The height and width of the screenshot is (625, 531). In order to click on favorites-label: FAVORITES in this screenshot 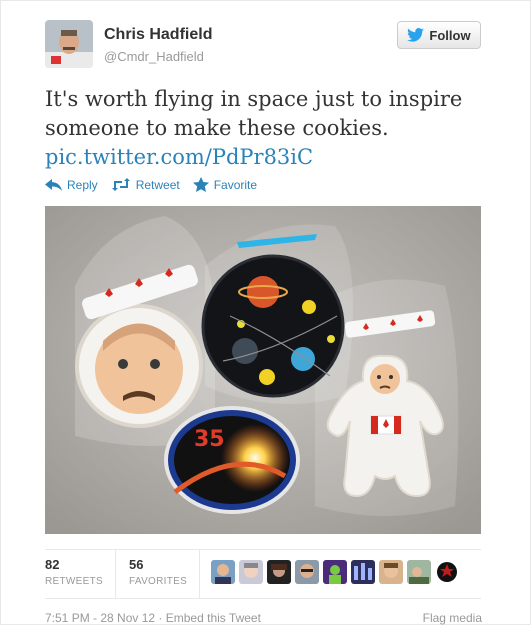, I will do `click(158, 581)`.